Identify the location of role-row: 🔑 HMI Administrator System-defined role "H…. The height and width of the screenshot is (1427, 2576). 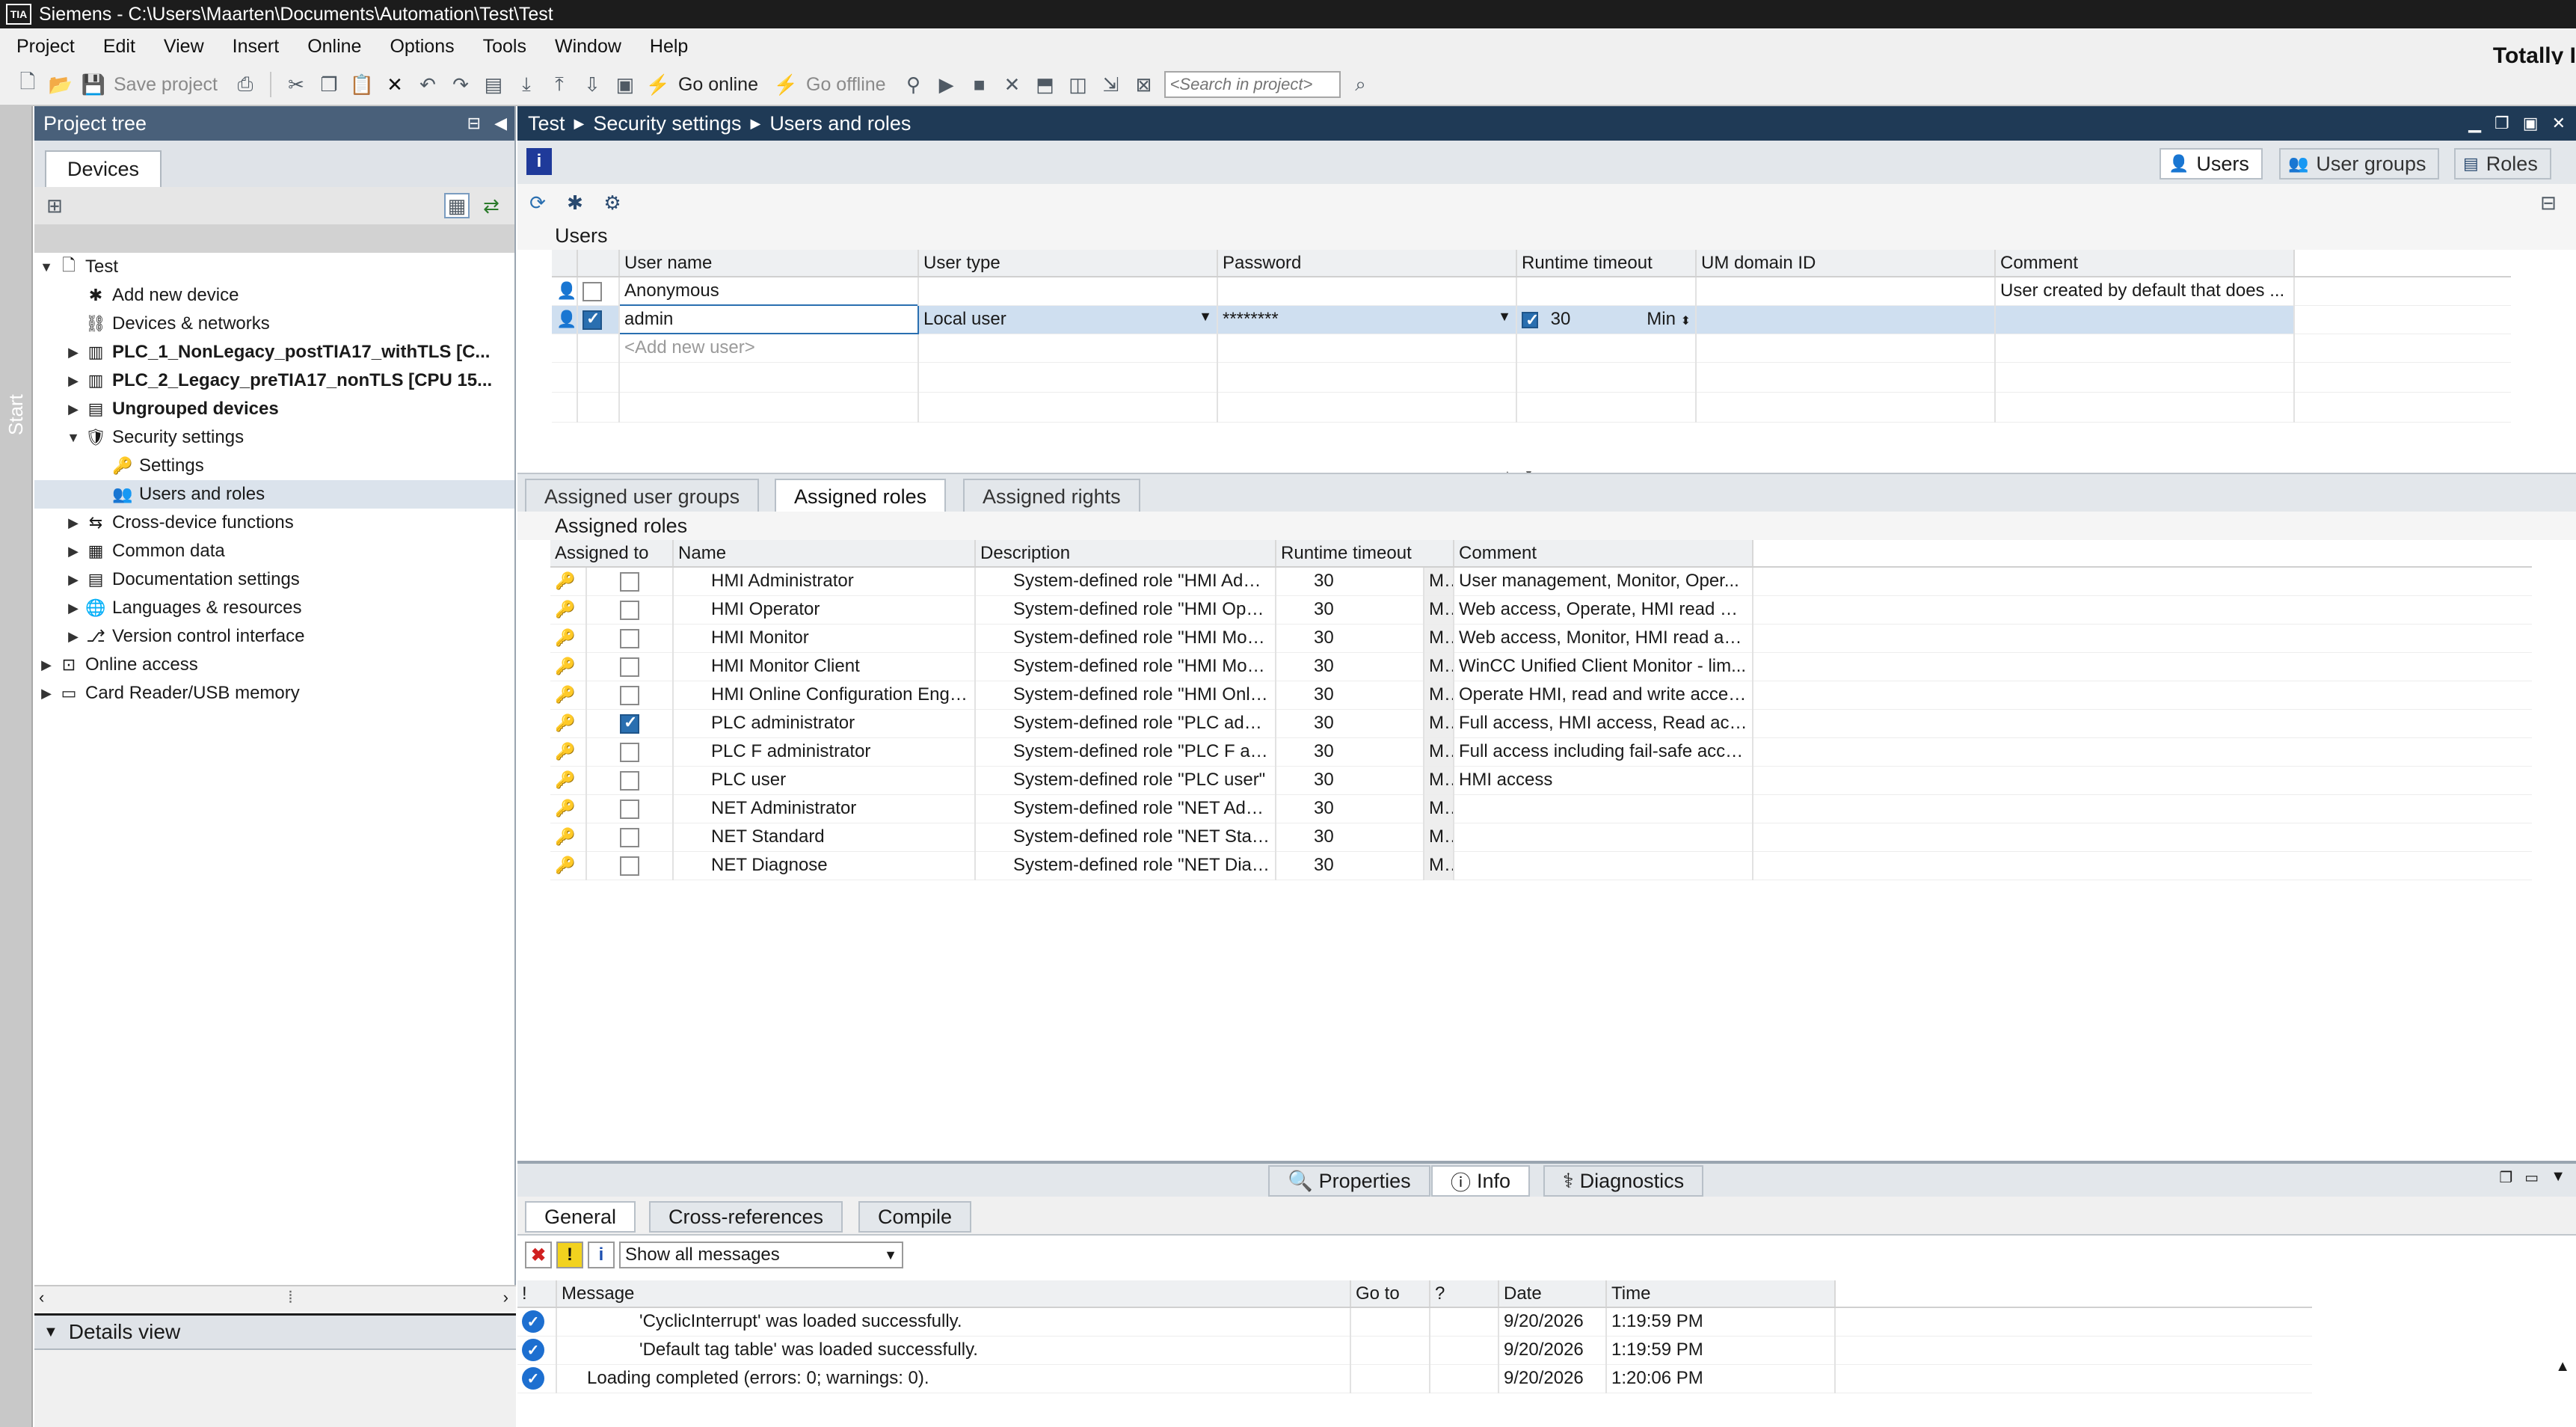
(1541, 581).